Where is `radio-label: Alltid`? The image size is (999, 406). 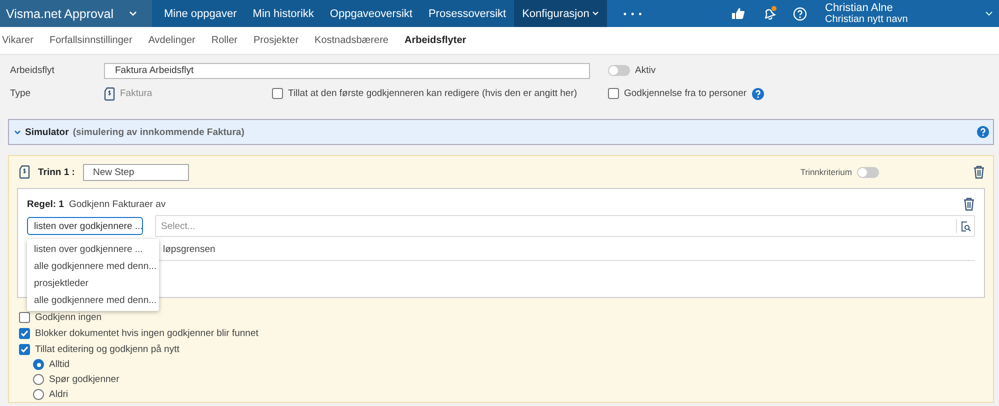
radio-label: Alltid is located at coordinates (59, 364).